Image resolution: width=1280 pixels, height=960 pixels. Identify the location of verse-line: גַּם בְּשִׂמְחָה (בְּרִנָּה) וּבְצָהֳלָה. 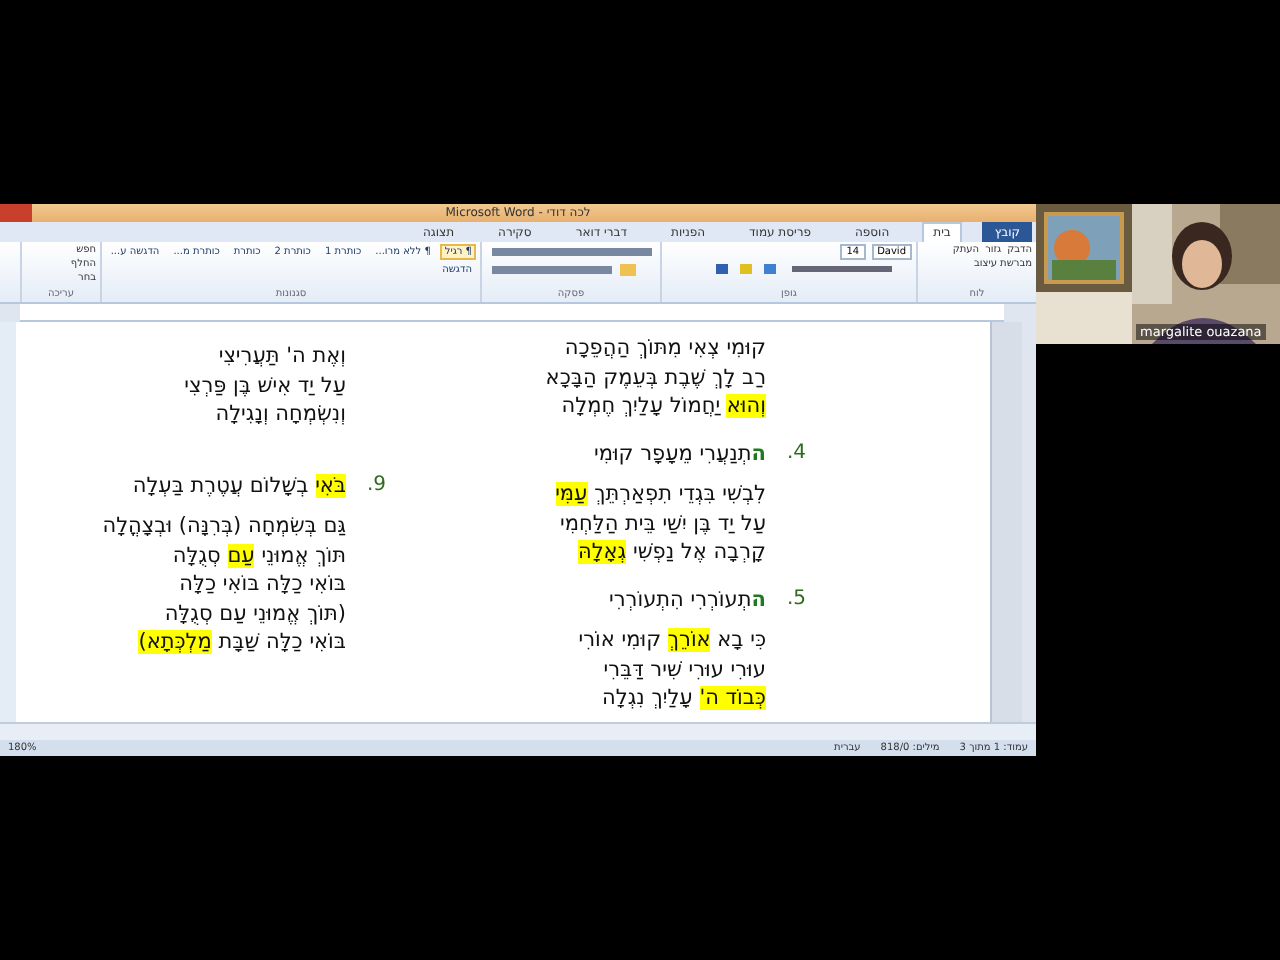
(223, 526).